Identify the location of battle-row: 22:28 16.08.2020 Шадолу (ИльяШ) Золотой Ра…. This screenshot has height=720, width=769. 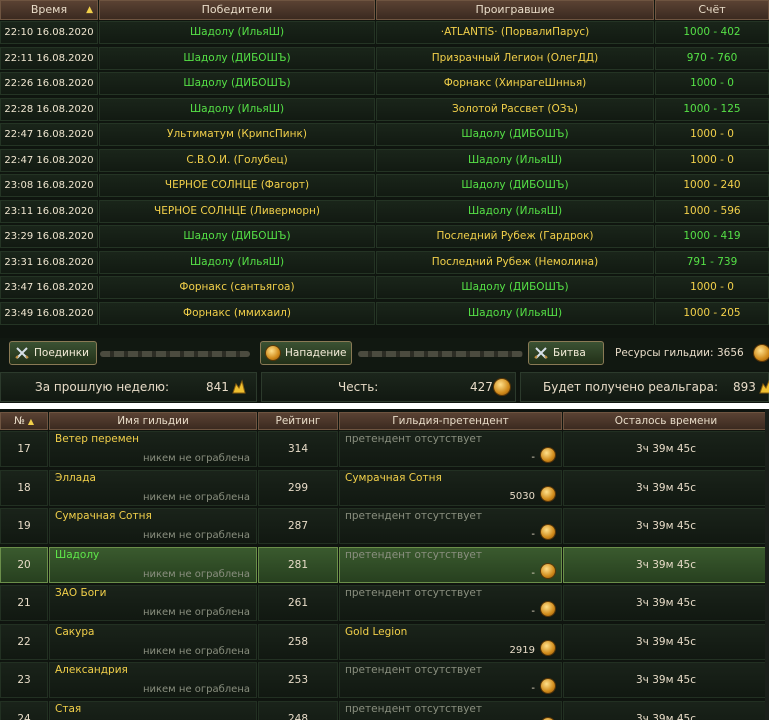
(384, 110).